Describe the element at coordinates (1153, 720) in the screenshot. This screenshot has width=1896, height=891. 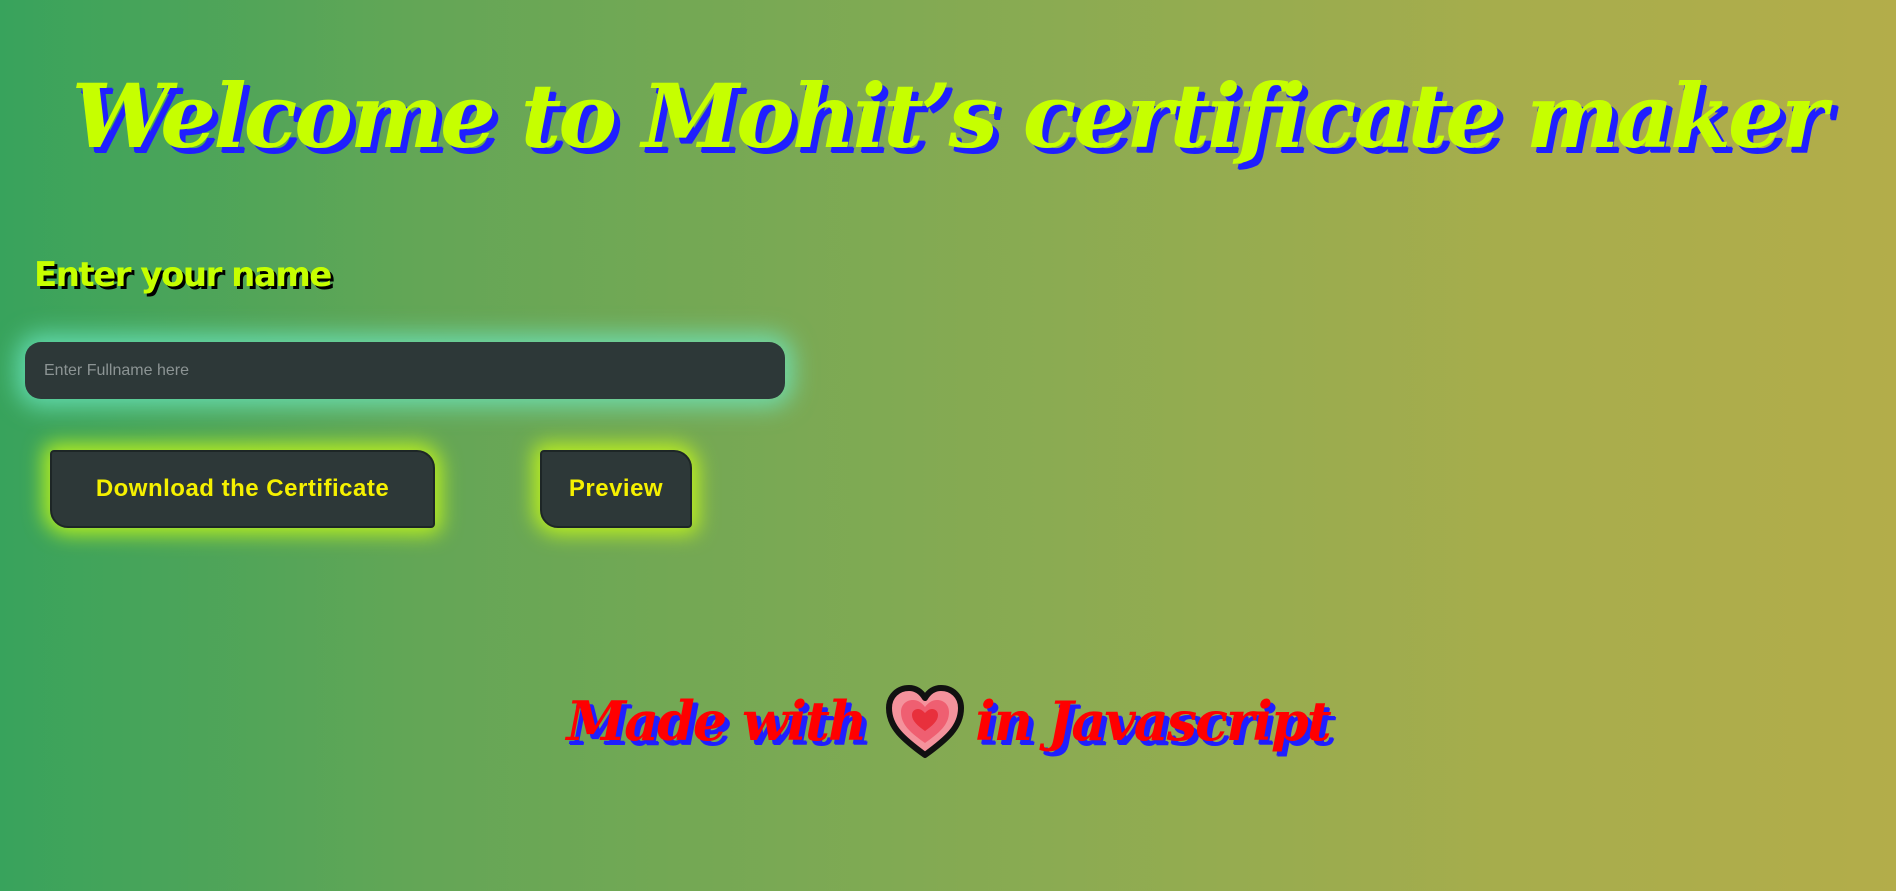
I see `footer-text-after: in Javascript` at that location.